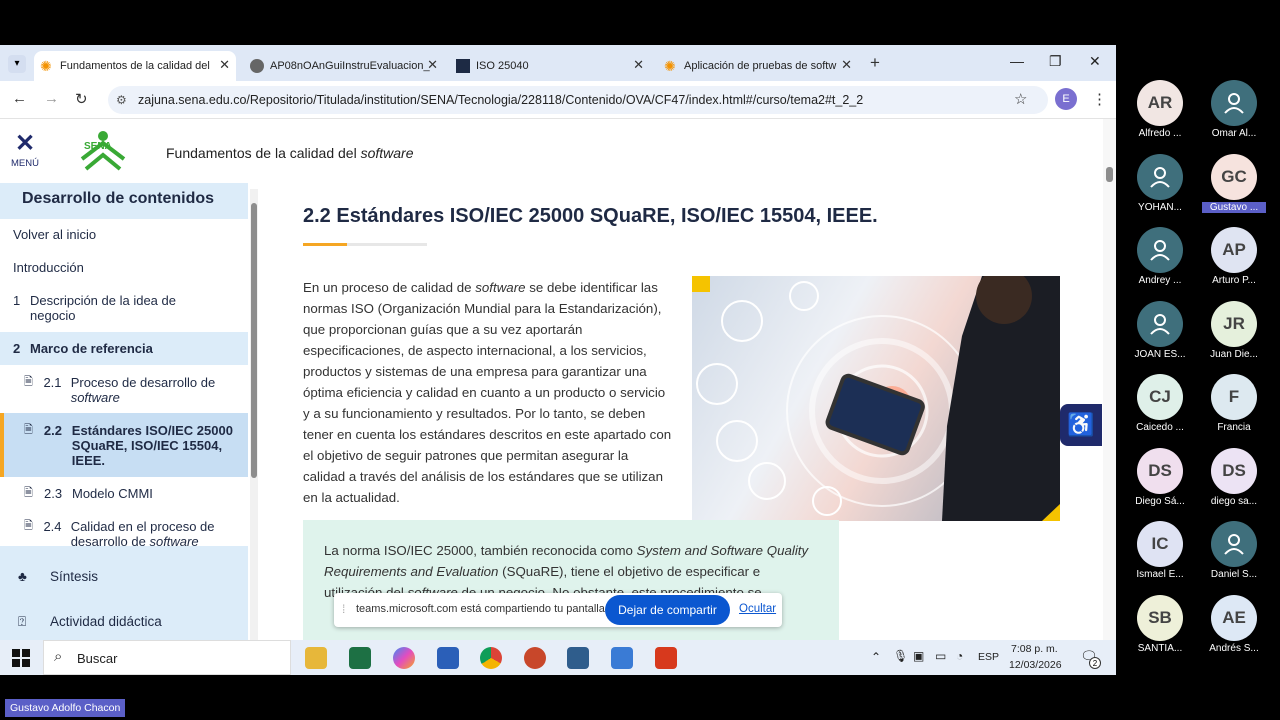  Describe the element at coordinates (1035, 665) in the screenshot. I see `clock-date: 12/03/2026` at that location.